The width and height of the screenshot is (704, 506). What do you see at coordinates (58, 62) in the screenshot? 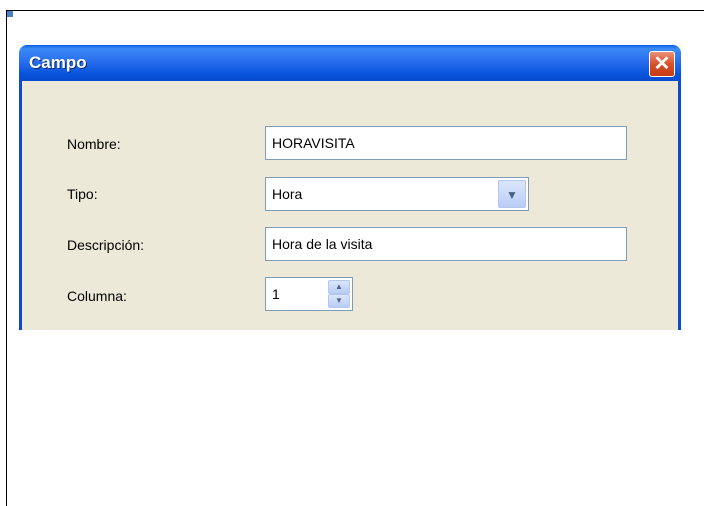
I see `dialog-title: Campo` at bounding box center [58, 62].